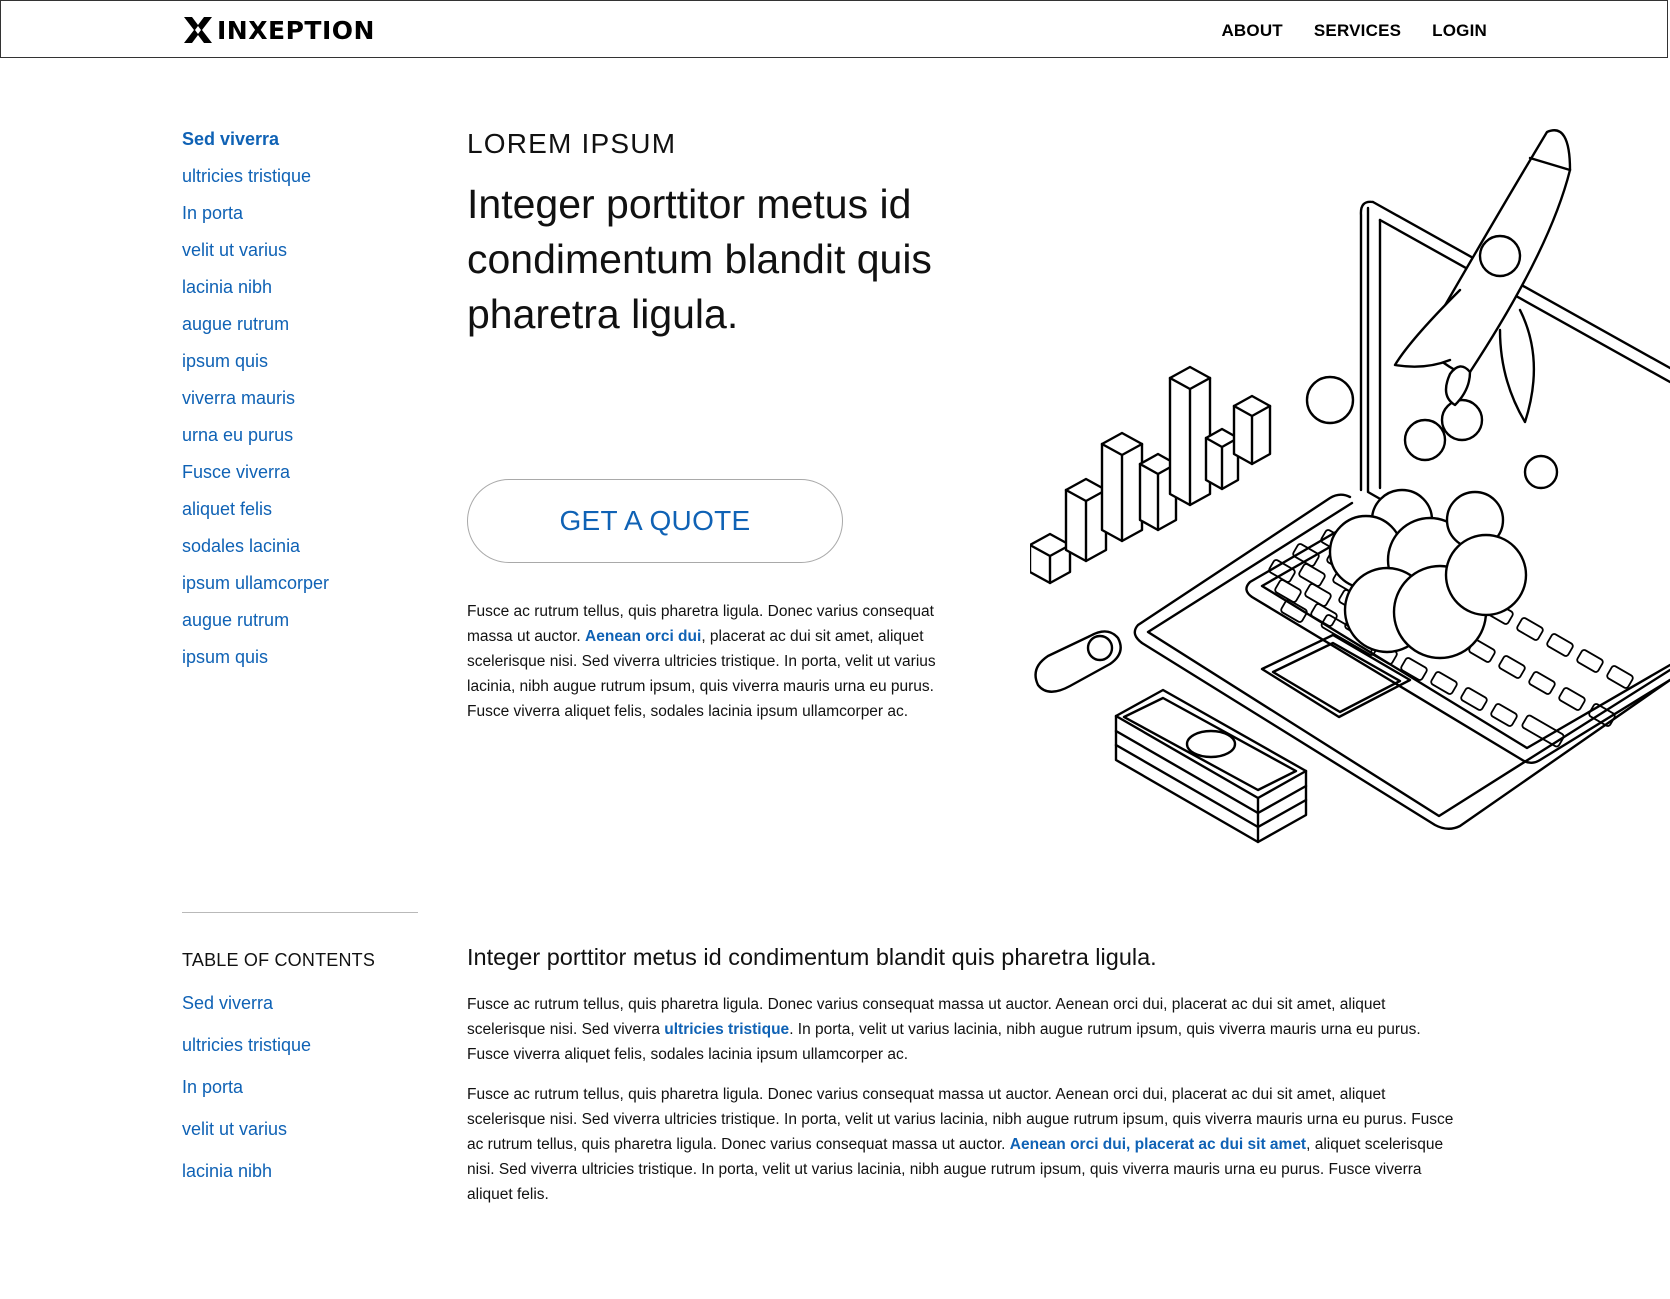 The image size is (1670, 1299). I want to click on main-nav: ABOUT SERVICES LOGIN, so click(1354, 31).